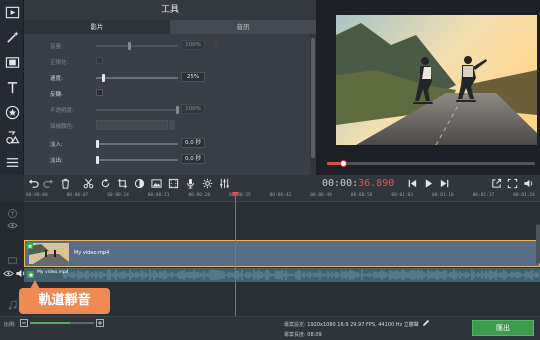 This screenshot has height=340, width=540. What do you see at coordinates (512, 183) in the screenshot?
I see `fullscreen-button` at bounding box center [512, 183].